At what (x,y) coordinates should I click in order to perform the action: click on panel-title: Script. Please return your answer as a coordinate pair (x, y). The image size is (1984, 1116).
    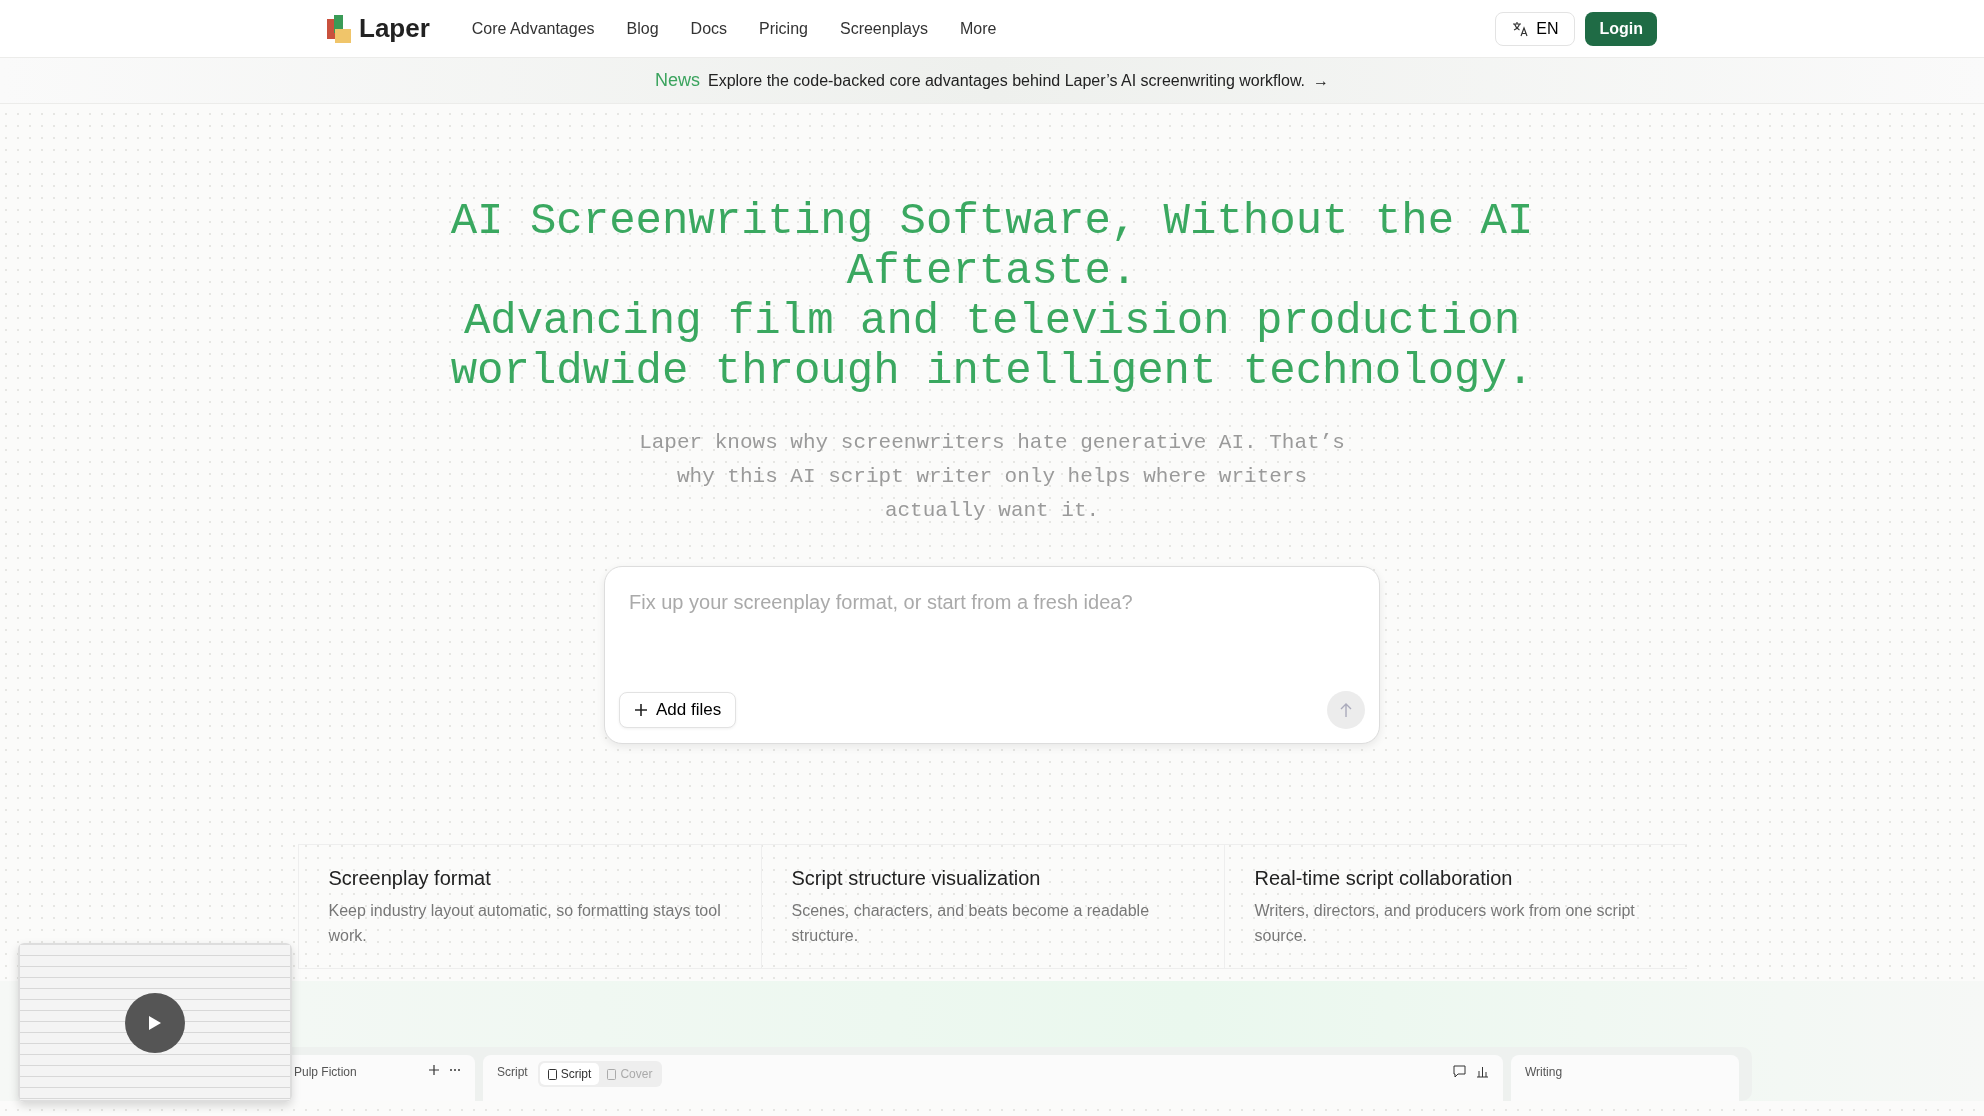
    Looking at the image, I should click on (512, 1072).